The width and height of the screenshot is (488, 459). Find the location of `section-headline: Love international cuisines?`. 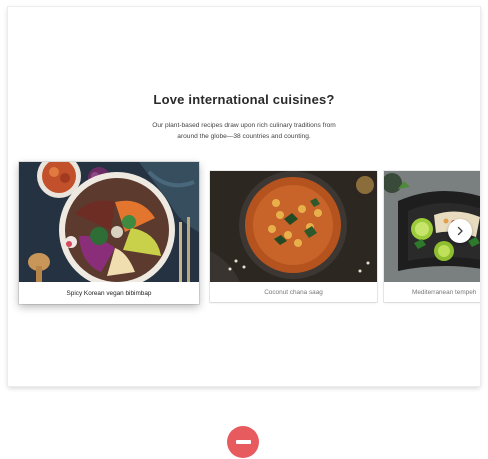

section-headline: Love international cuisines? is located at coordinates (244, 99).